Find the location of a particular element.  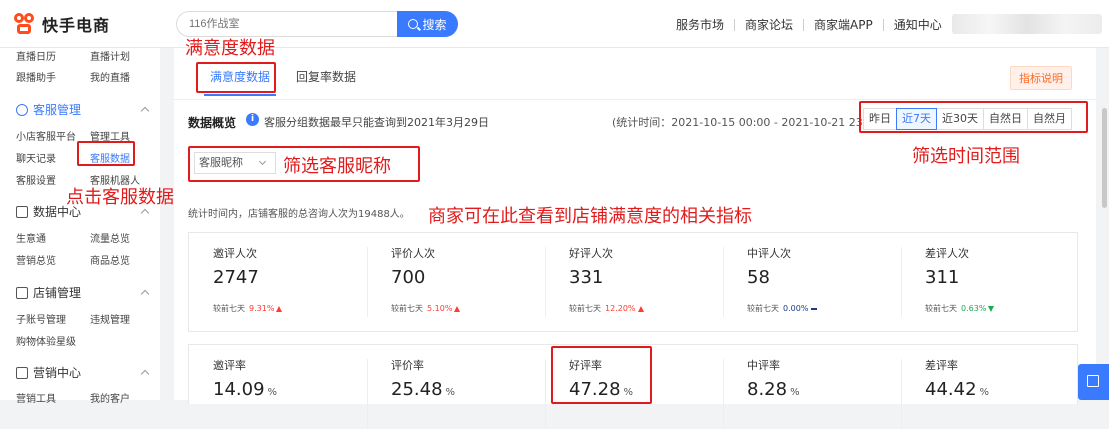

sidebar-item-my-live: 我的直播 is located at coordinates (127, 76).